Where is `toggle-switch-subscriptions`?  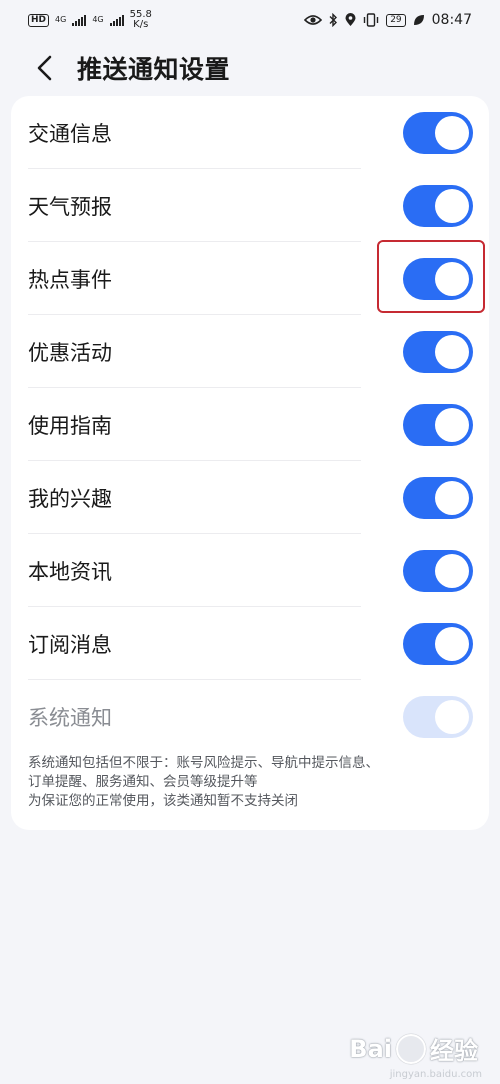
toggle-switch-subscriptions is located at coordinates (438, 643).